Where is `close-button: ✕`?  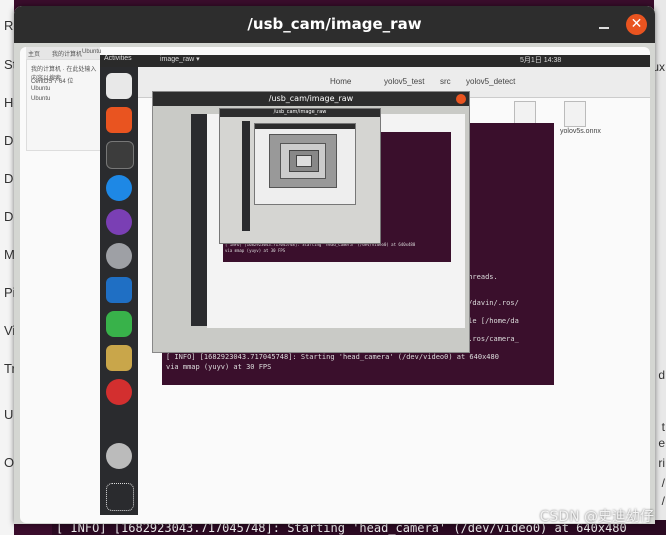 close-button: ✕ is located at coordinates (636, 24).